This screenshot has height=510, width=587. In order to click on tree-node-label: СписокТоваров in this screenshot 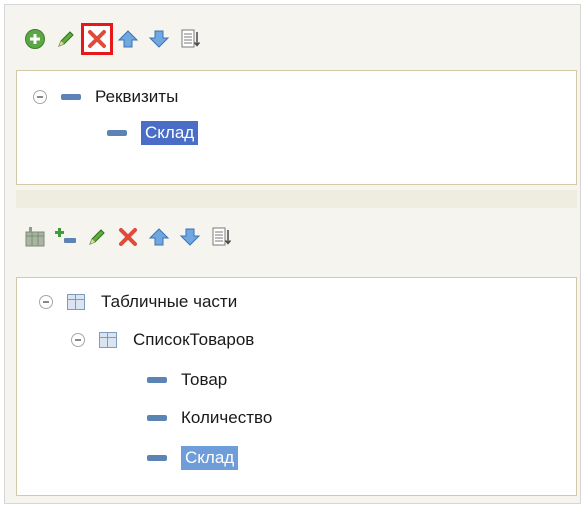, I will do `click(194, 339)`.